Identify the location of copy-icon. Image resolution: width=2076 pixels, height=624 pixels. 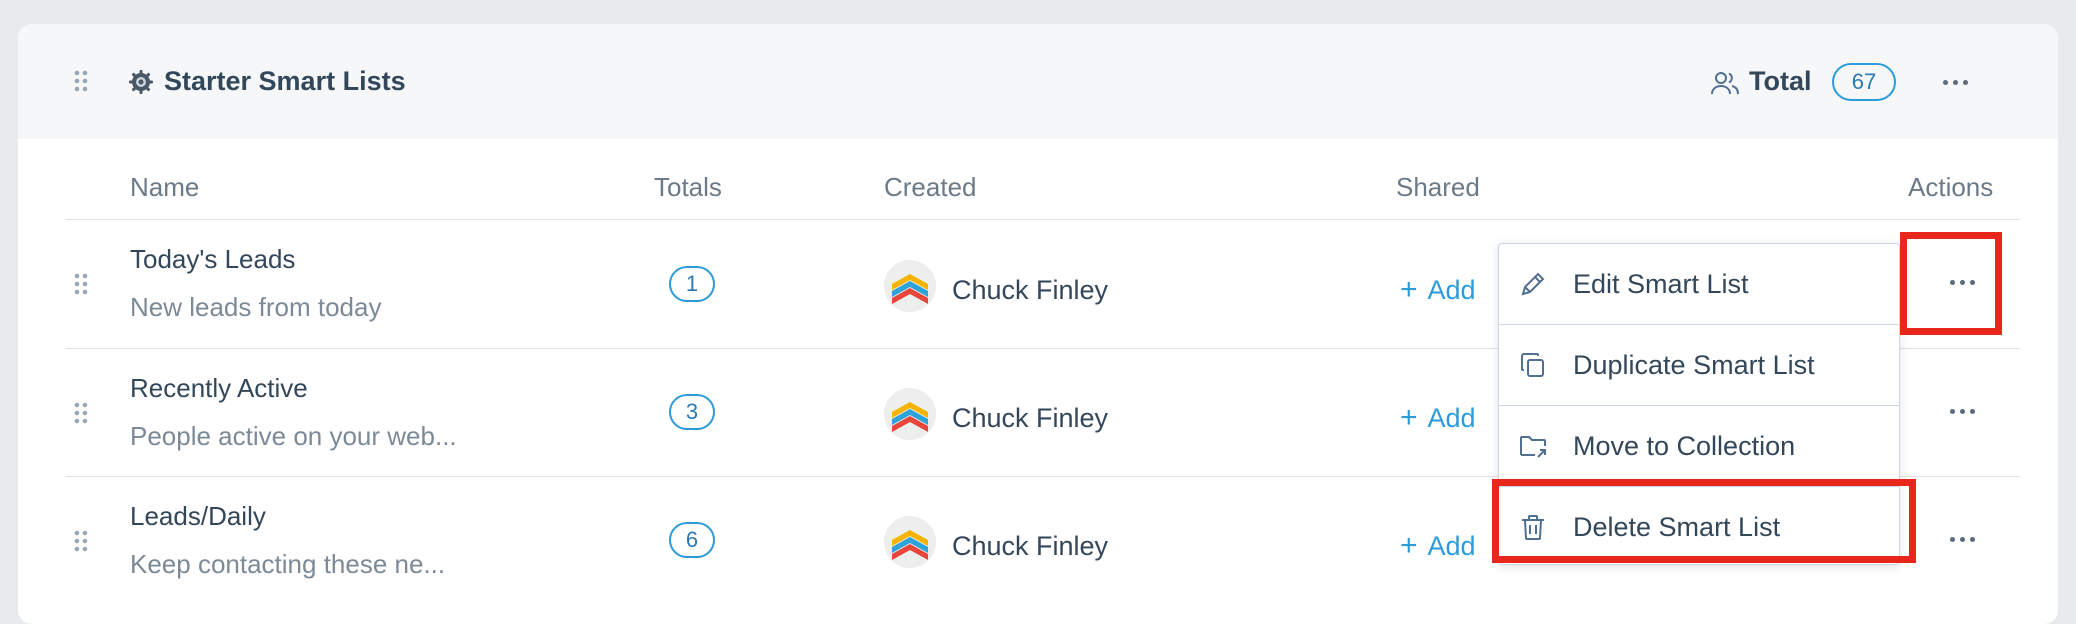
(1532, 365).